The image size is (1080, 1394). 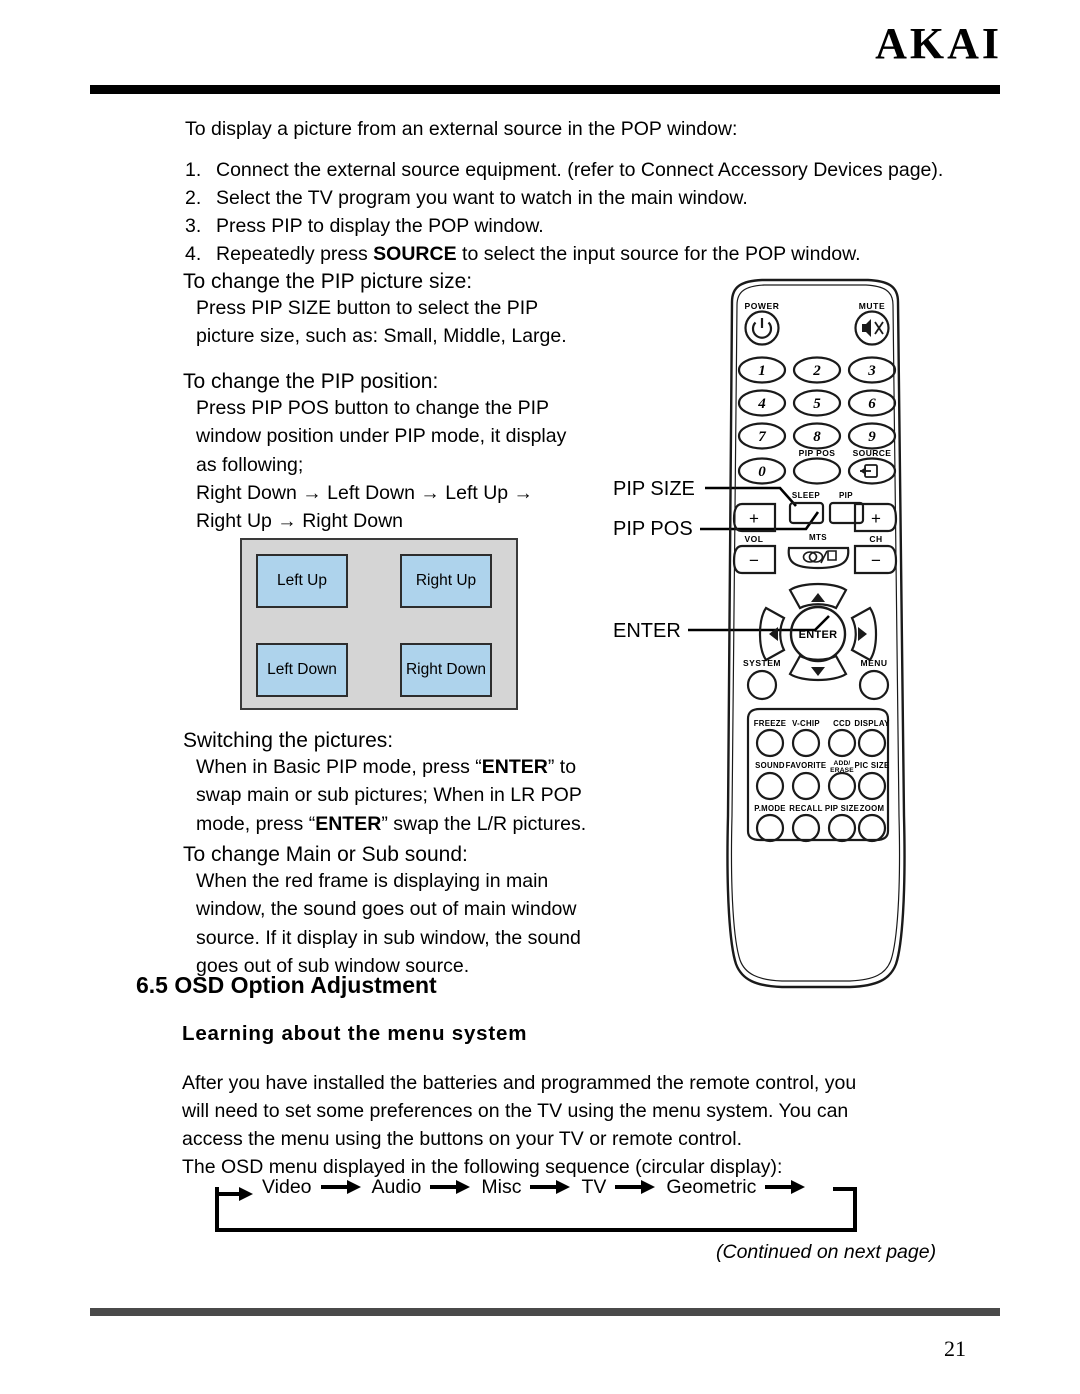 I want to click on svg-text: MTS, so click(x=818, y=537).